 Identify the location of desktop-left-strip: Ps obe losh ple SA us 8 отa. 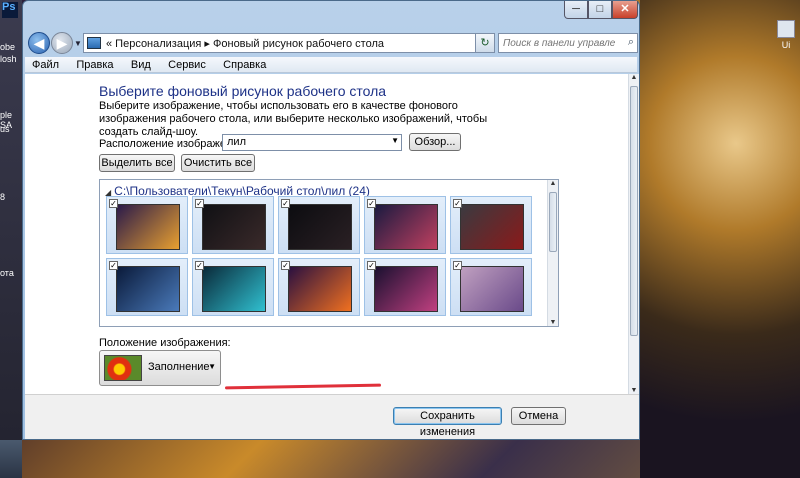
(11, 239).